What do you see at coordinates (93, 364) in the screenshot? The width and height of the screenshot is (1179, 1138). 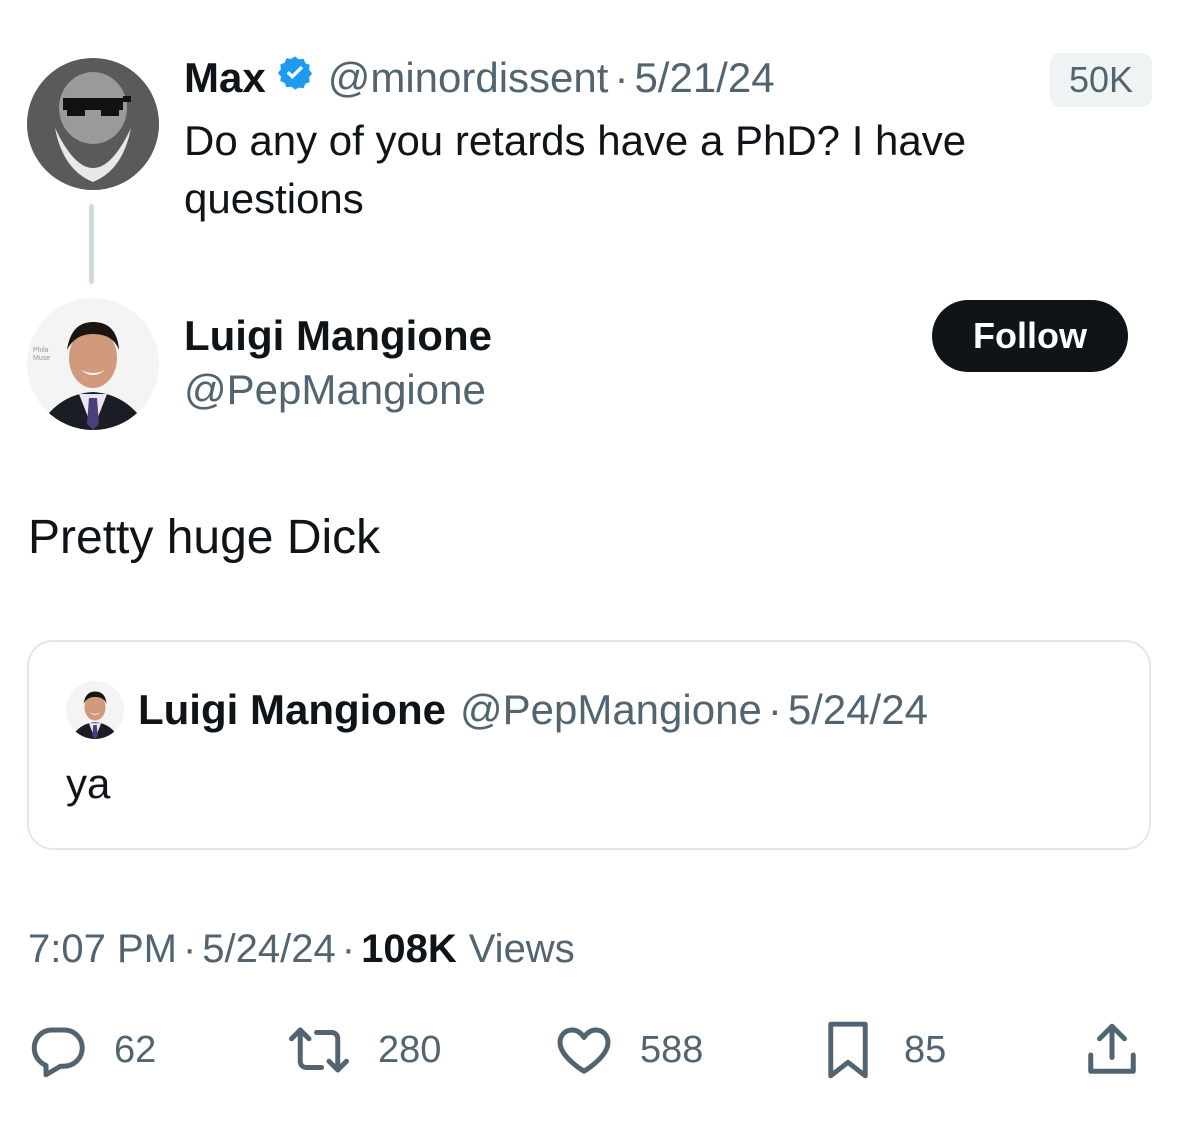 I see `main-avatar: Phila Muse` at bounding box center [93, 364].